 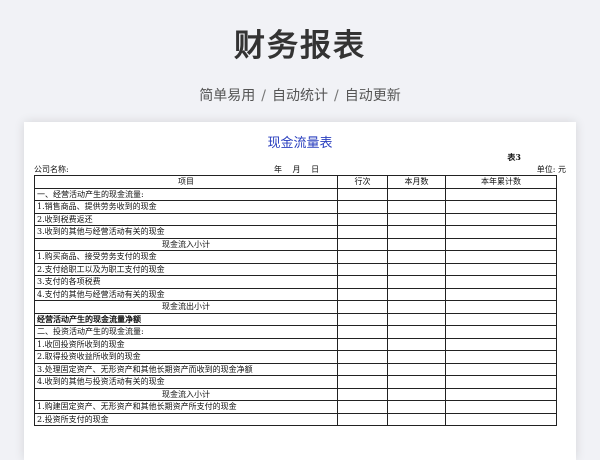 I want to click on table-row: 1.销售商品、提供劳务收到的现金, so click(x=295, y=207).